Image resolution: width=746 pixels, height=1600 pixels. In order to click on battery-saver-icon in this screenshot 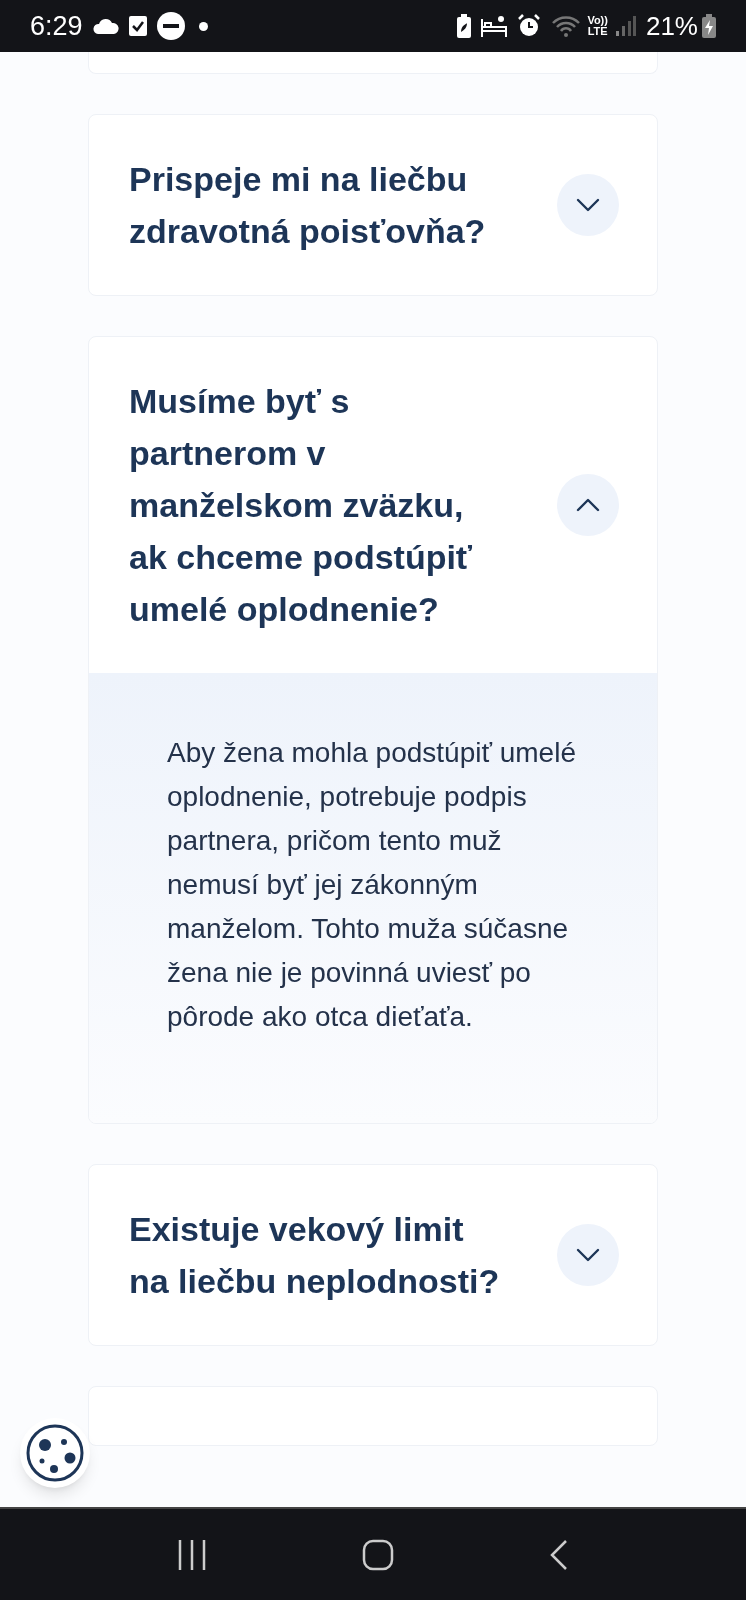, I will do `click(464, 26)`.